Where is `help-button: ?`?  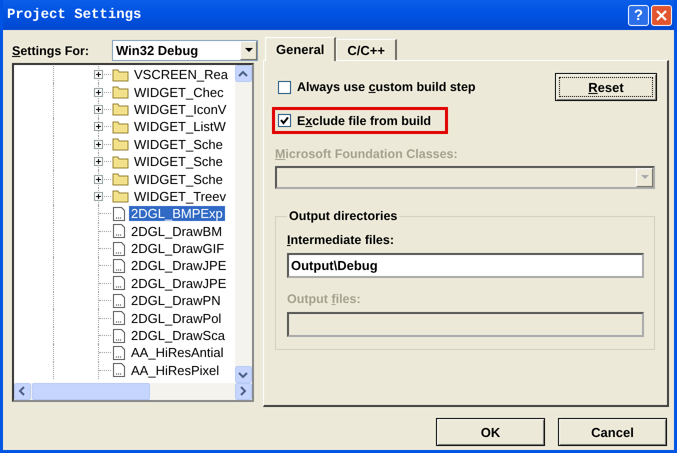
help-button: ? is located at coordinates (638, 15).